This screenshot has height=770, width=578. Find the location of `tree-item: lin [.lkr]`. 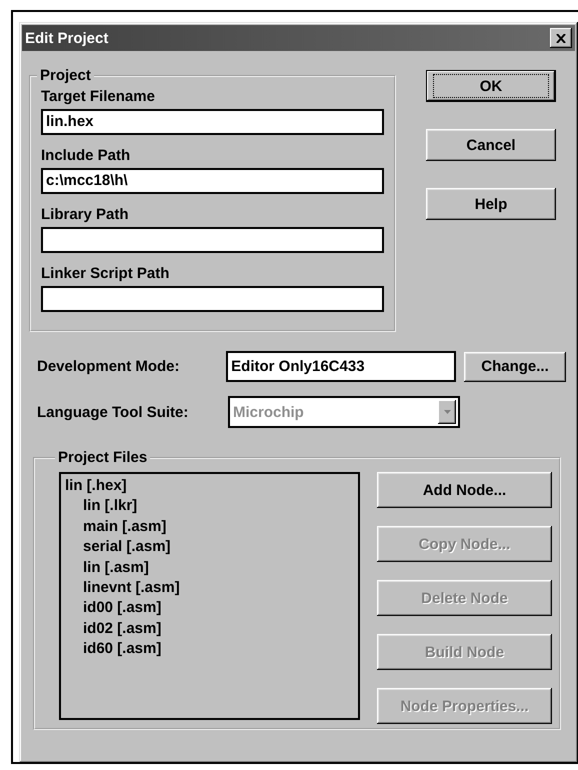

tree-item: lin [.lkr] is located at coordinates (110, 506).